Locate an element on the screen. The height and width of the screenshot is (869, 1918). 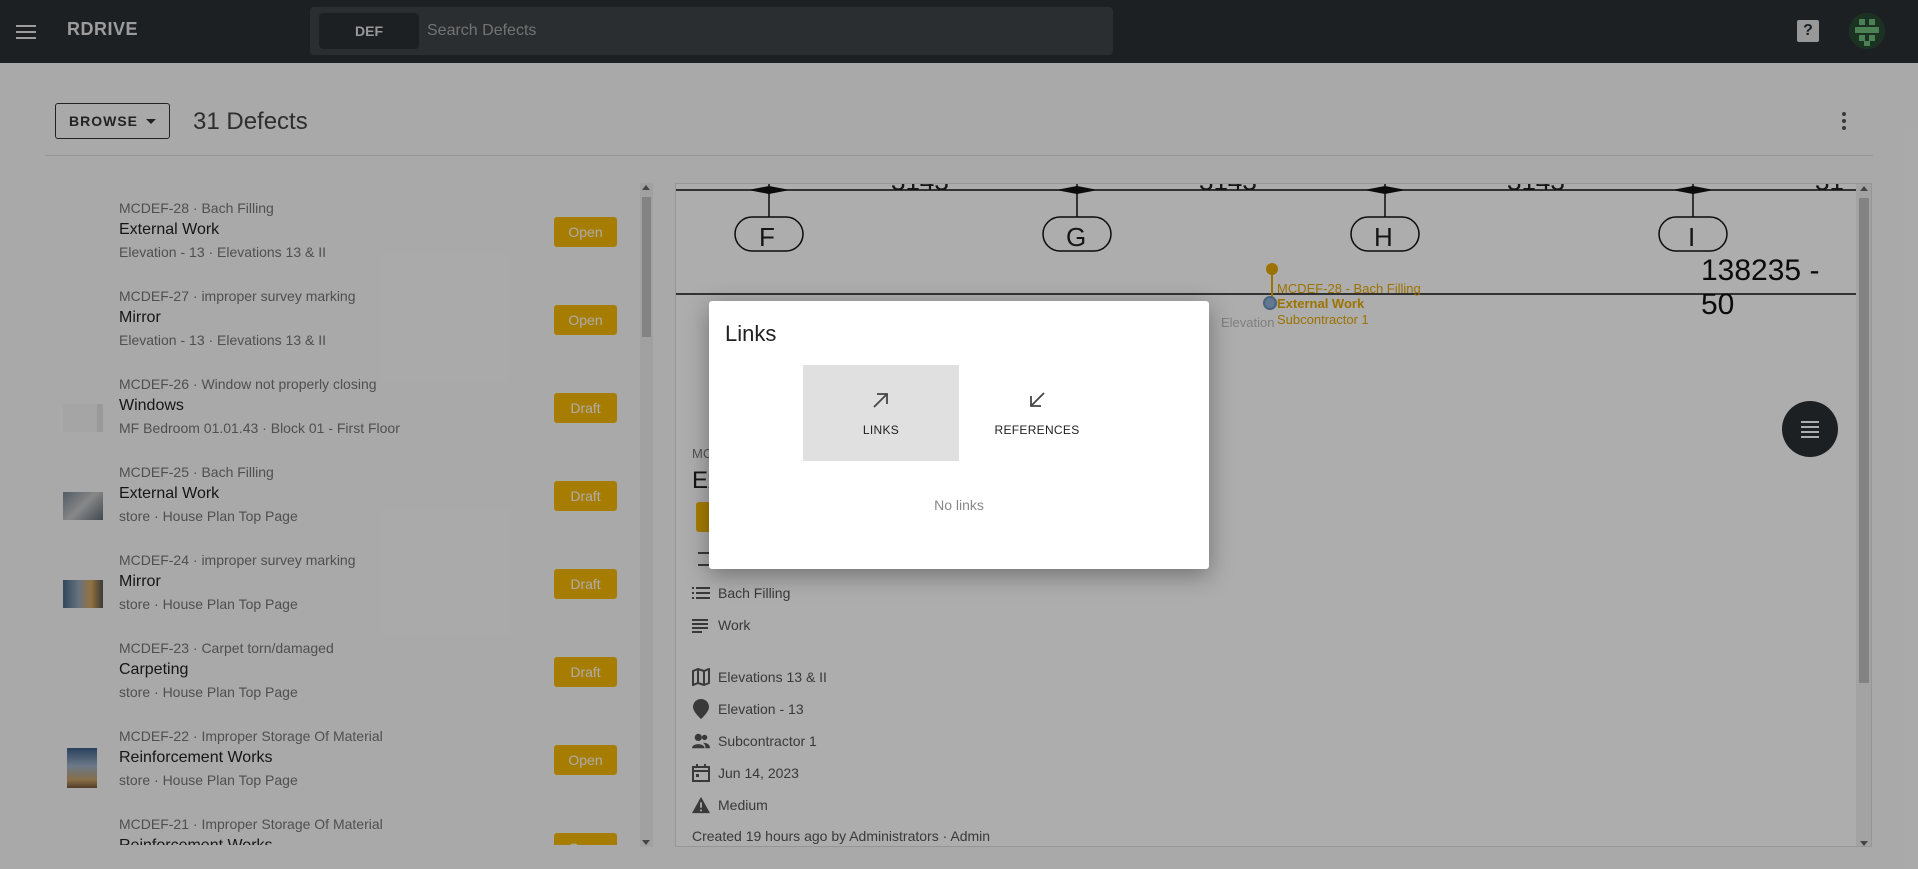
empty-state-text: No links is located at coordinates (959, 505).